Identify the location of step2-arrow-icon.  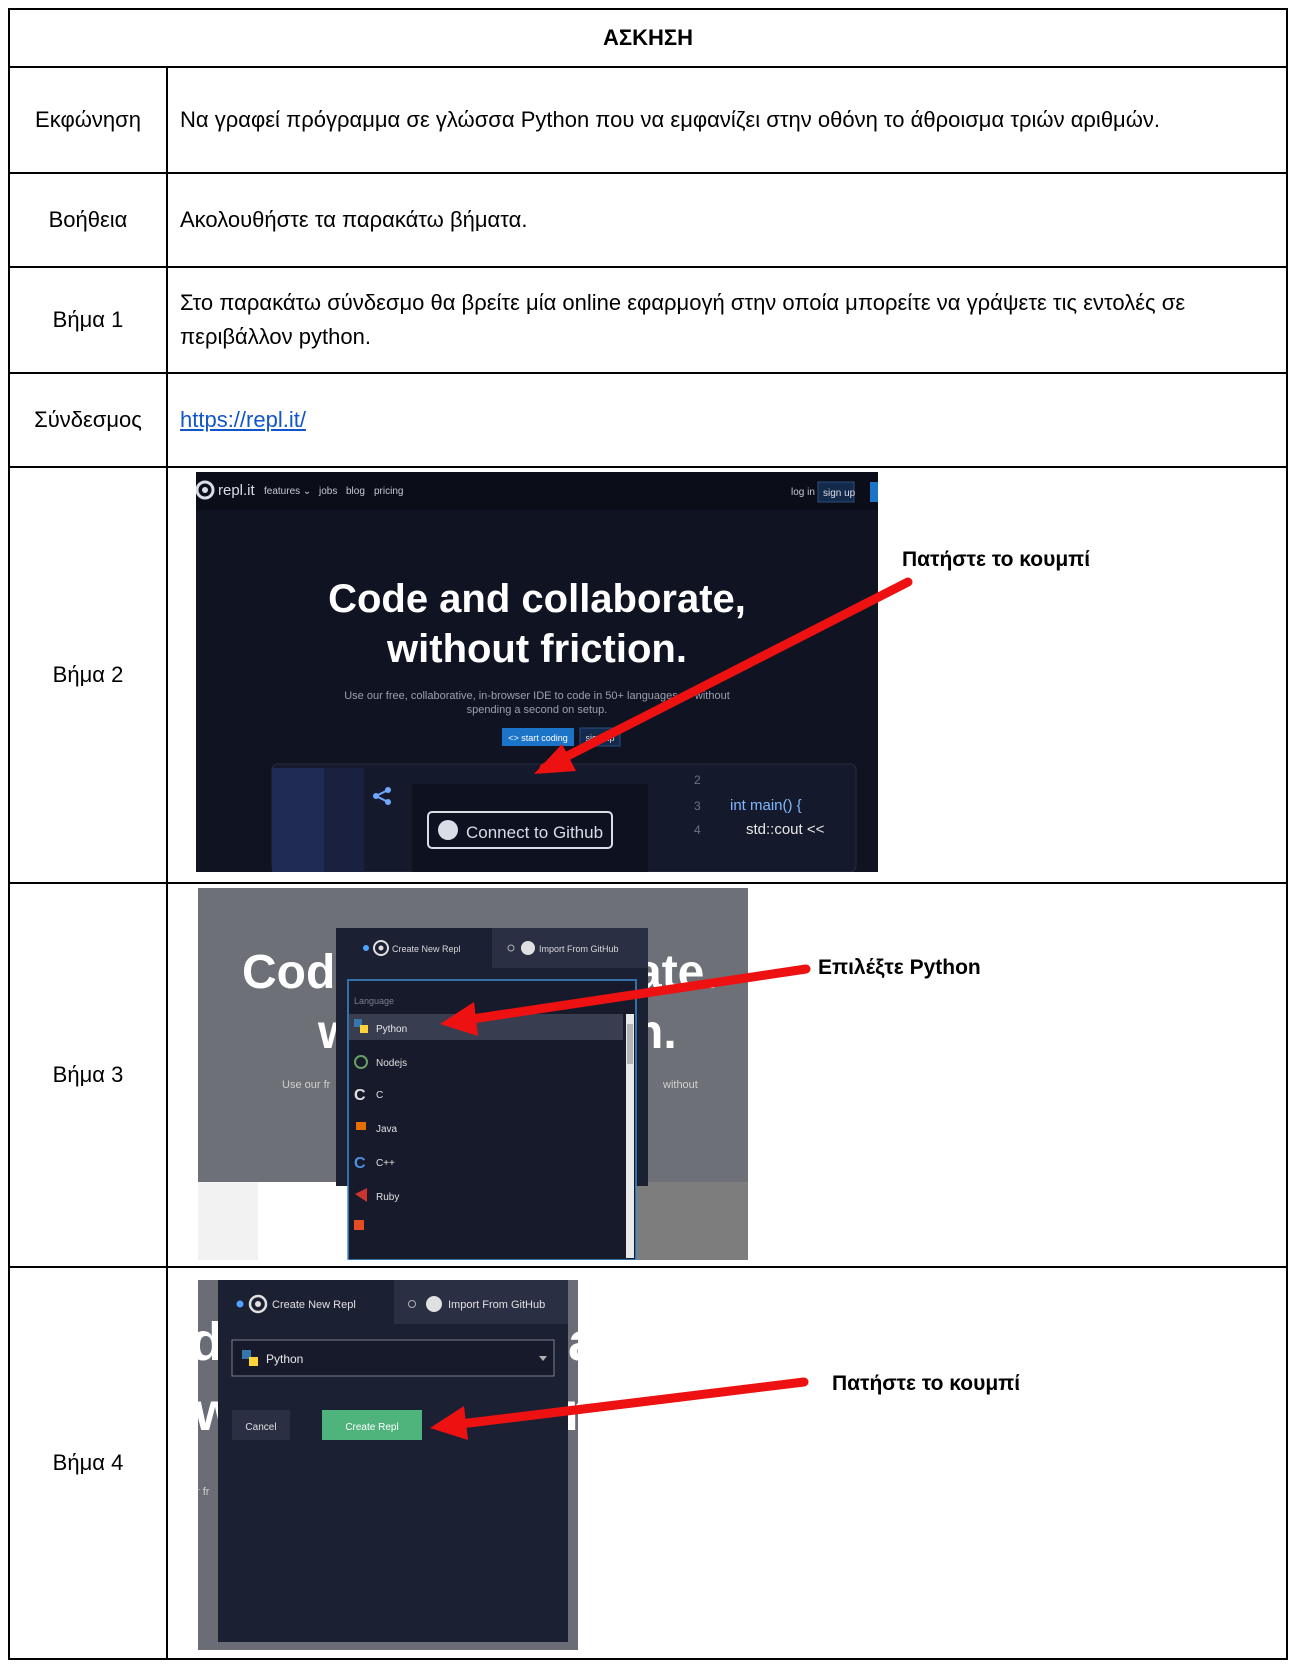
(723, 675).